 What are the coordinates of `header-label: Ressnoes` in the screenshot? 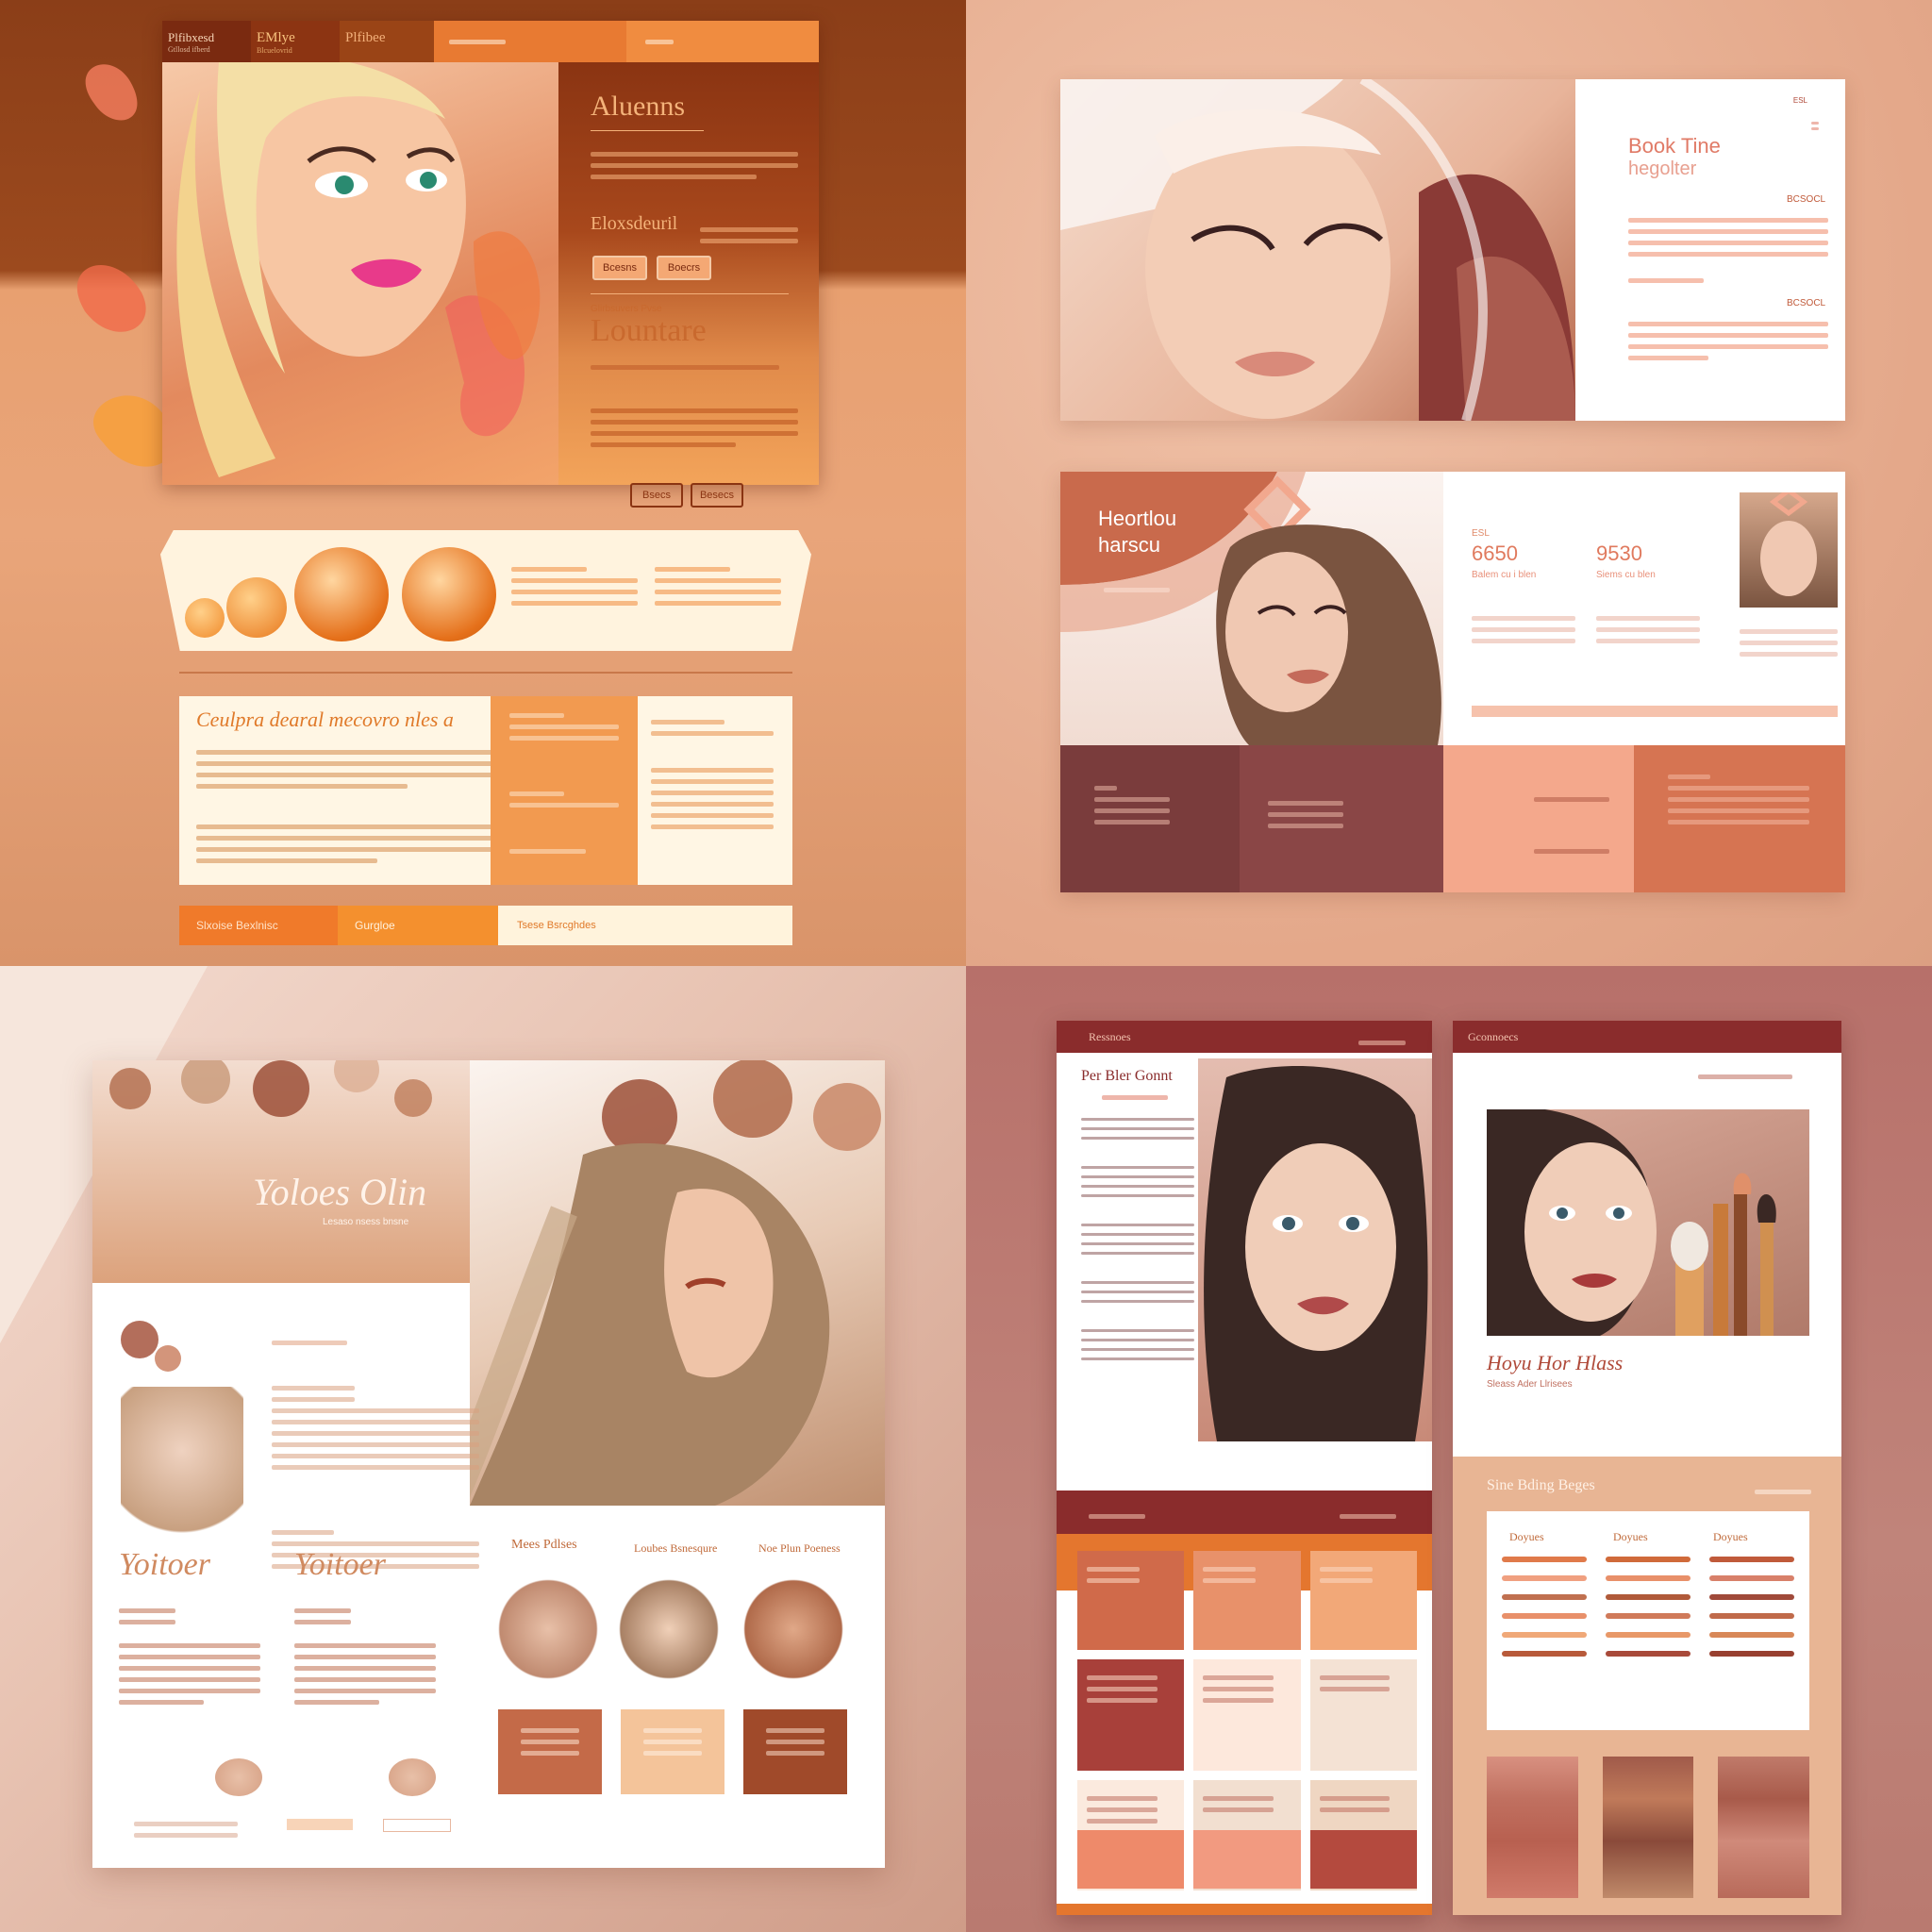 It's located at (1110, 1037).